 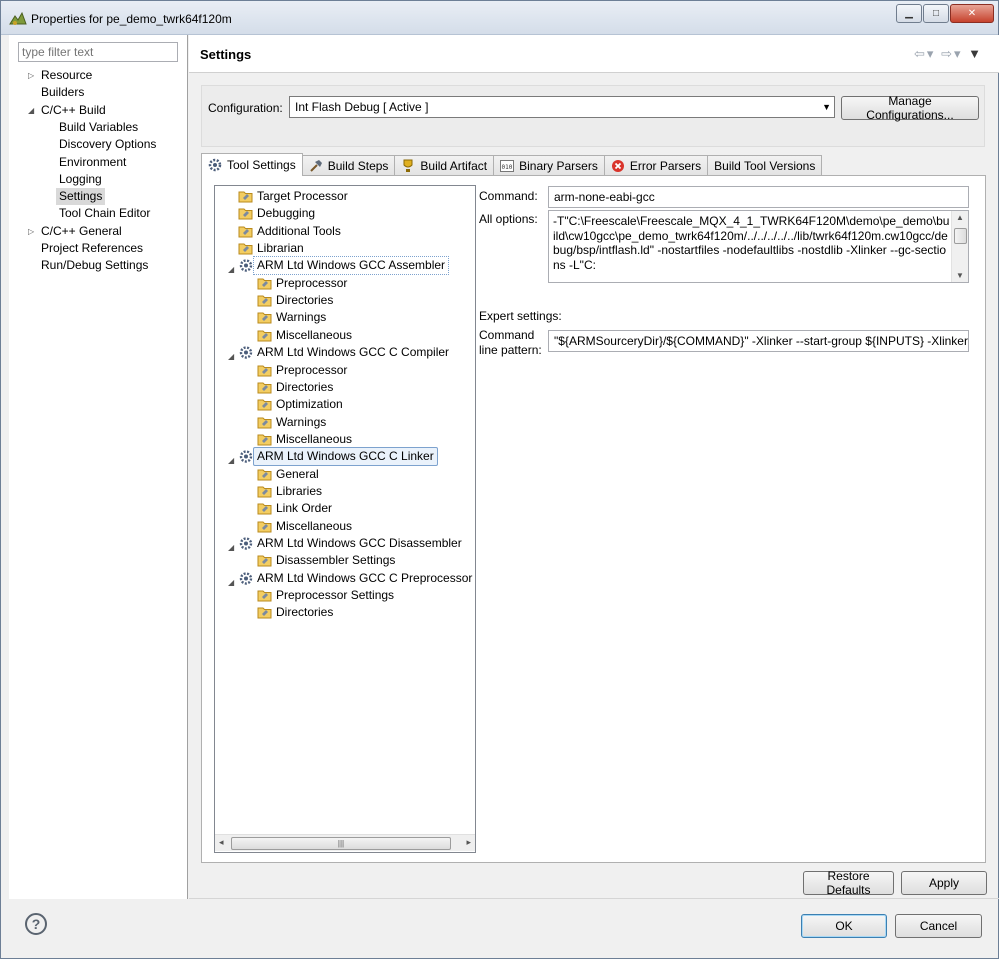 I want to click on tree-item: ◢ ARM Ltd Windows GCC C Linker, so click(x=236, y=457).